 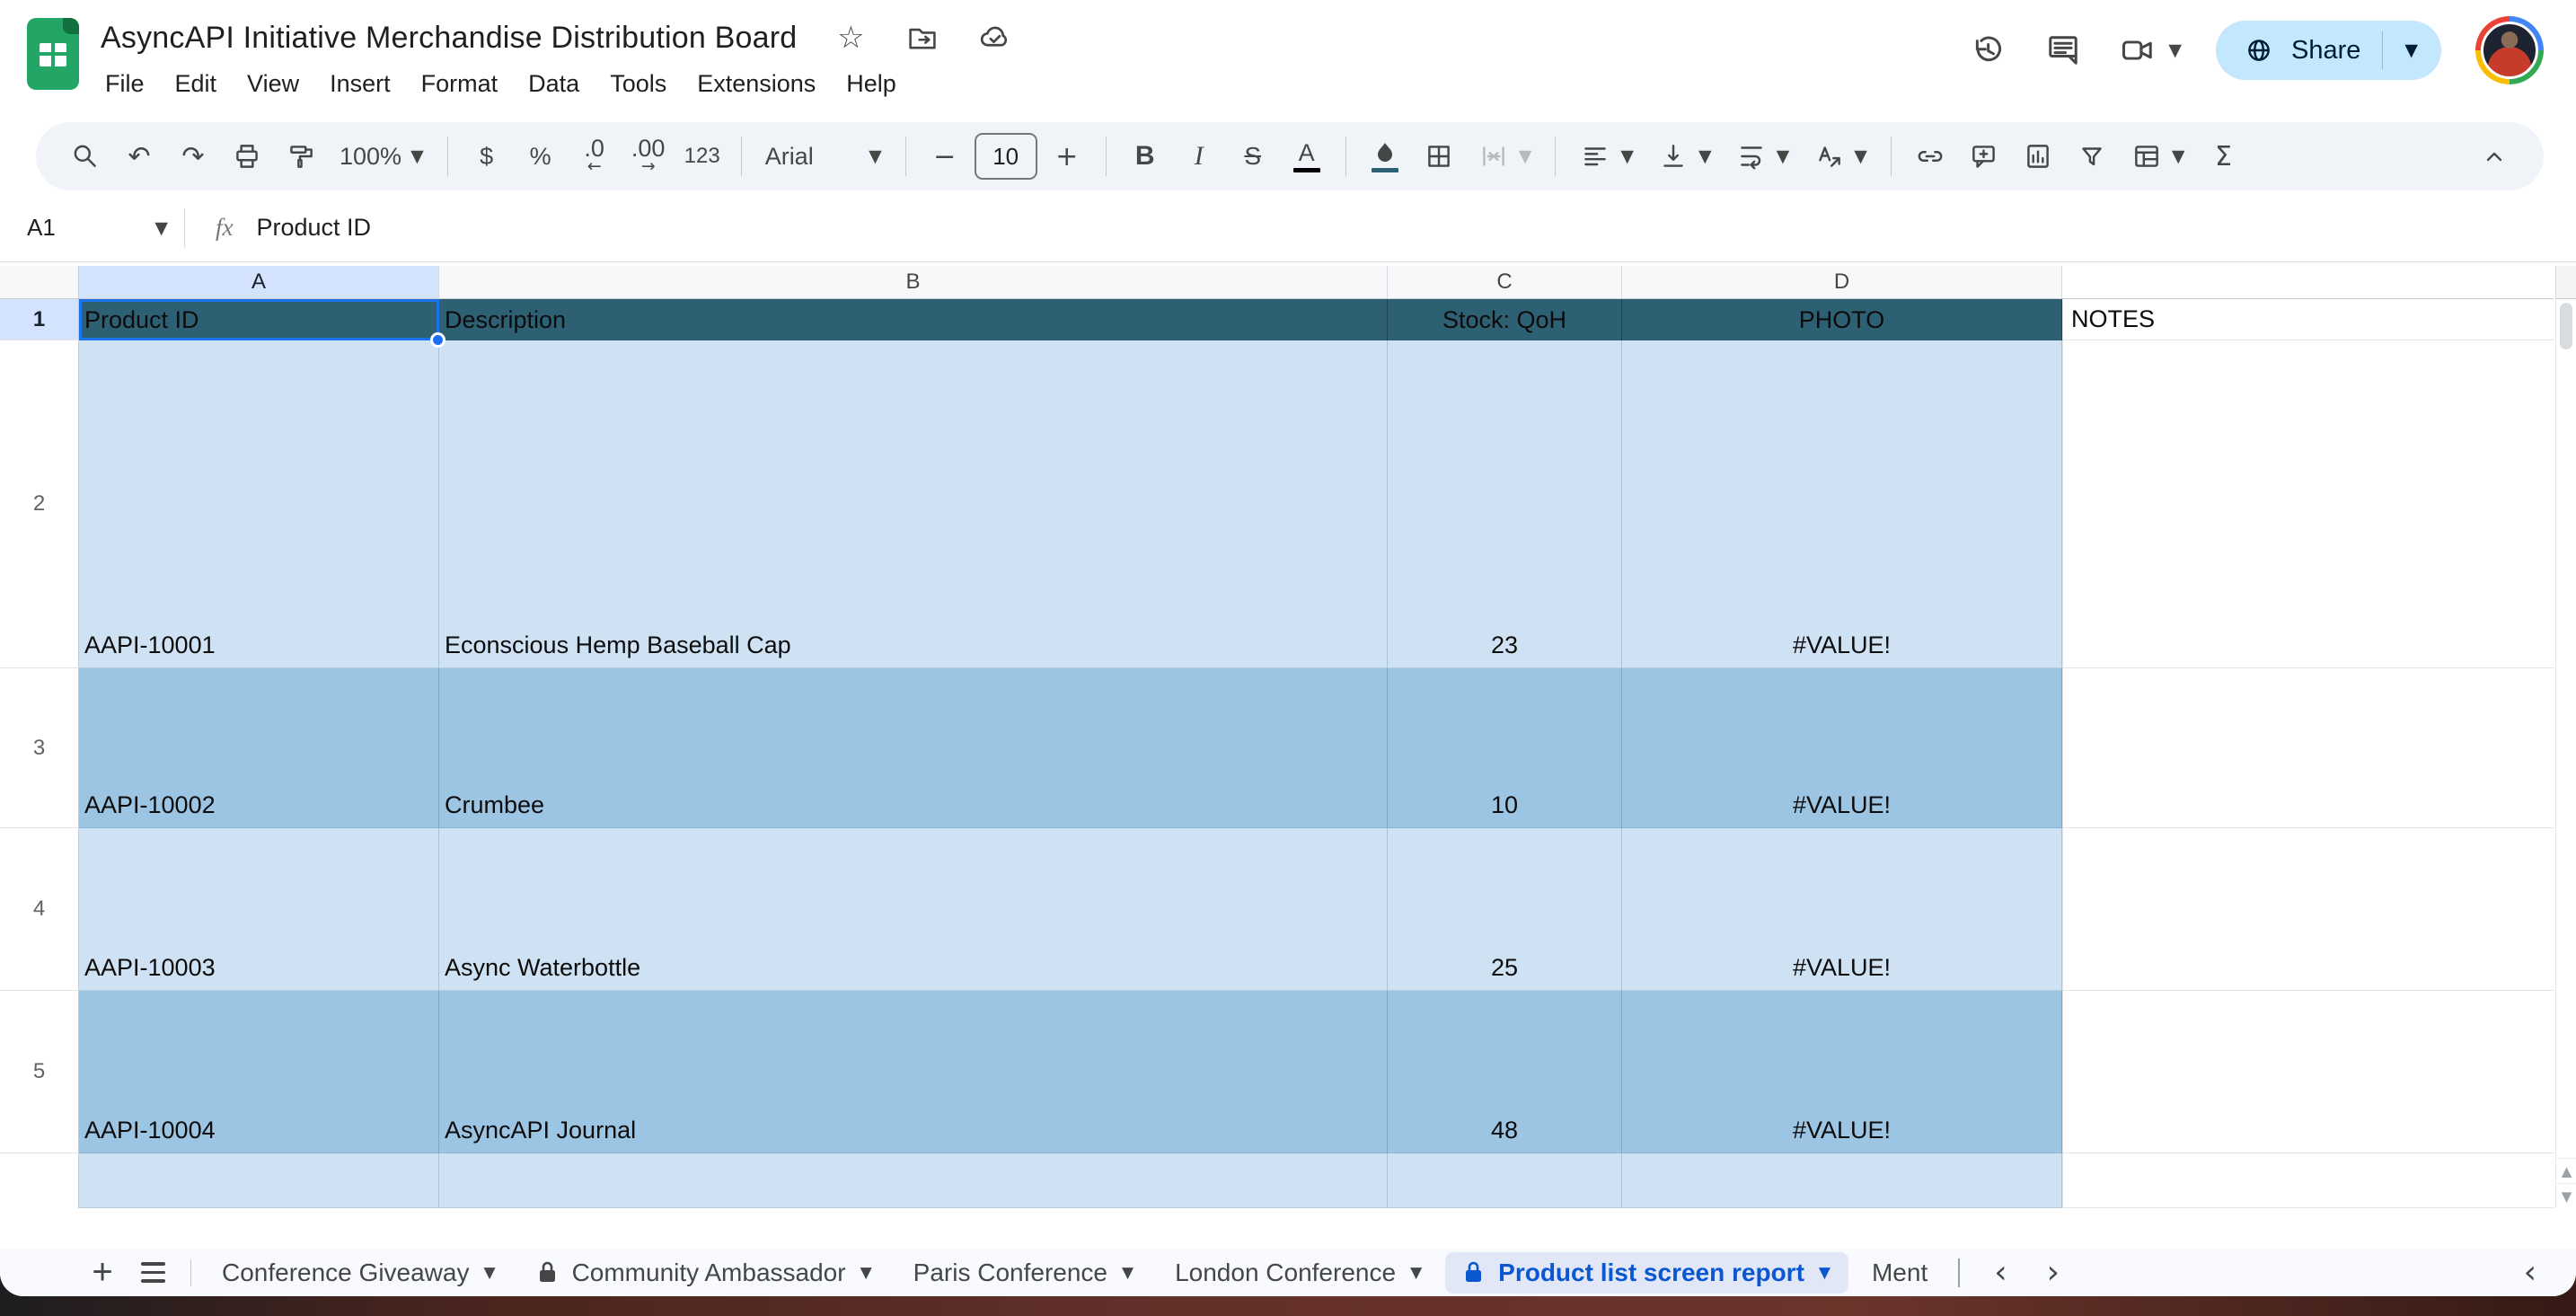 I want to click on row-header-4: 4, so click(x=39, y=909).